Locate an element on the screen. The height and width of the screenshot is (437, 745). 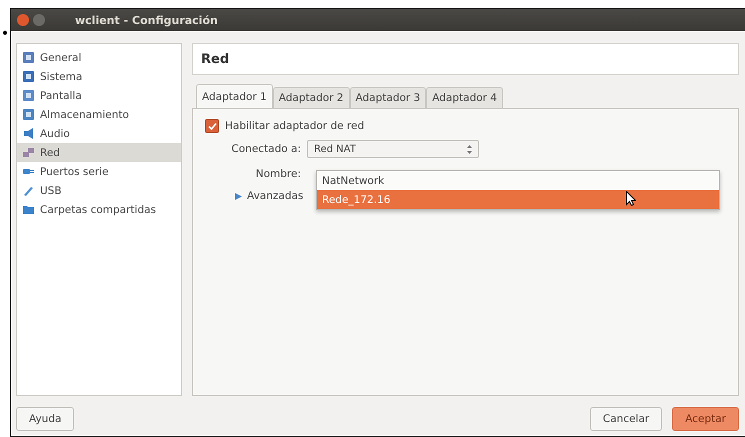
checkbox-label: Habilitar adaptador de red is located at coordinates (294, 126).